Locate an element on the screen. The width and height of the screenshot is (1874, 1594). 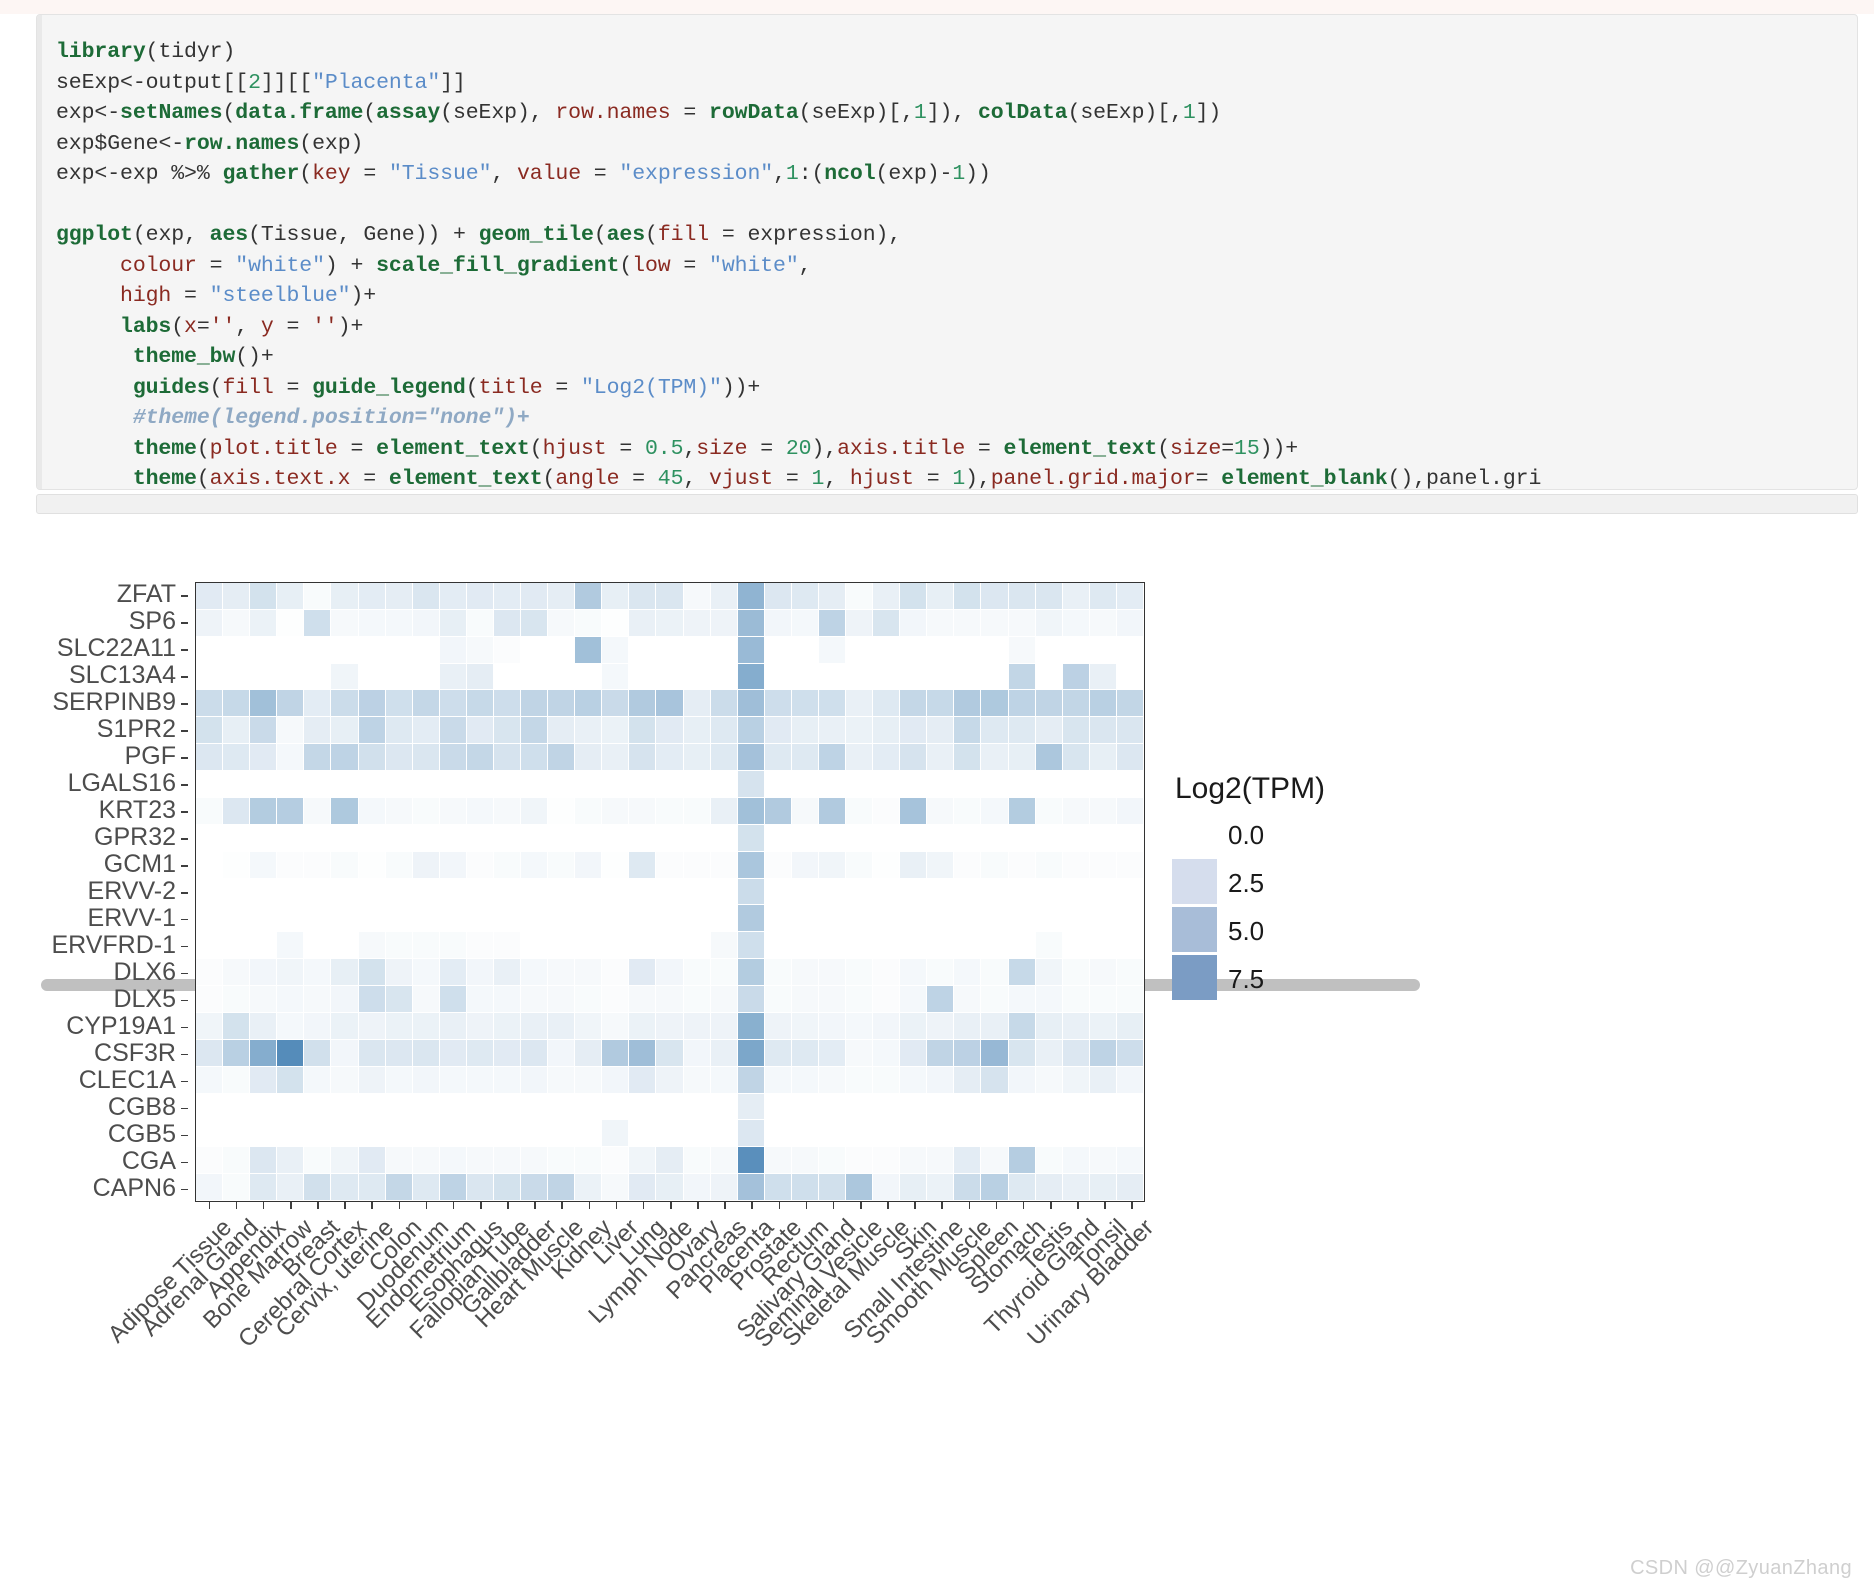
legend-label: 5.0 is located at coordinates (1246, 931).